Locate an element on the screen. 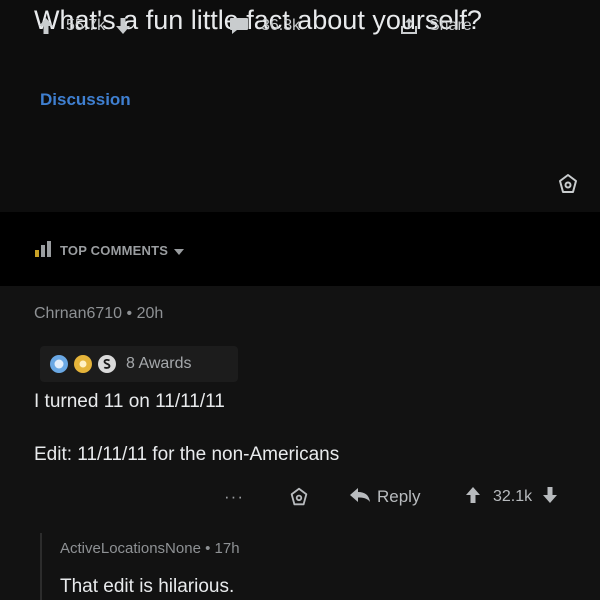 The width and height of the screenshot is (600, 600). reply-author: ActiveLocationsNone • 17h is located at coordinates (150, 548).